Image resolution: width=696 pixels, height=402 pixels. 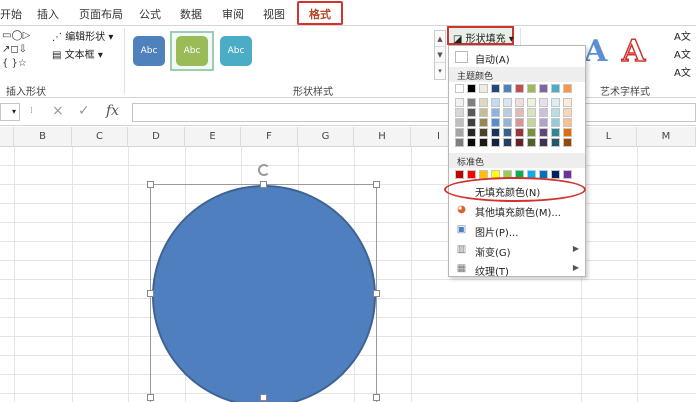 What do you see at coordinates (101, 14) in the screenshot?
I see `tab-page-layout: 页面布局` at bounding box center [101, 14].